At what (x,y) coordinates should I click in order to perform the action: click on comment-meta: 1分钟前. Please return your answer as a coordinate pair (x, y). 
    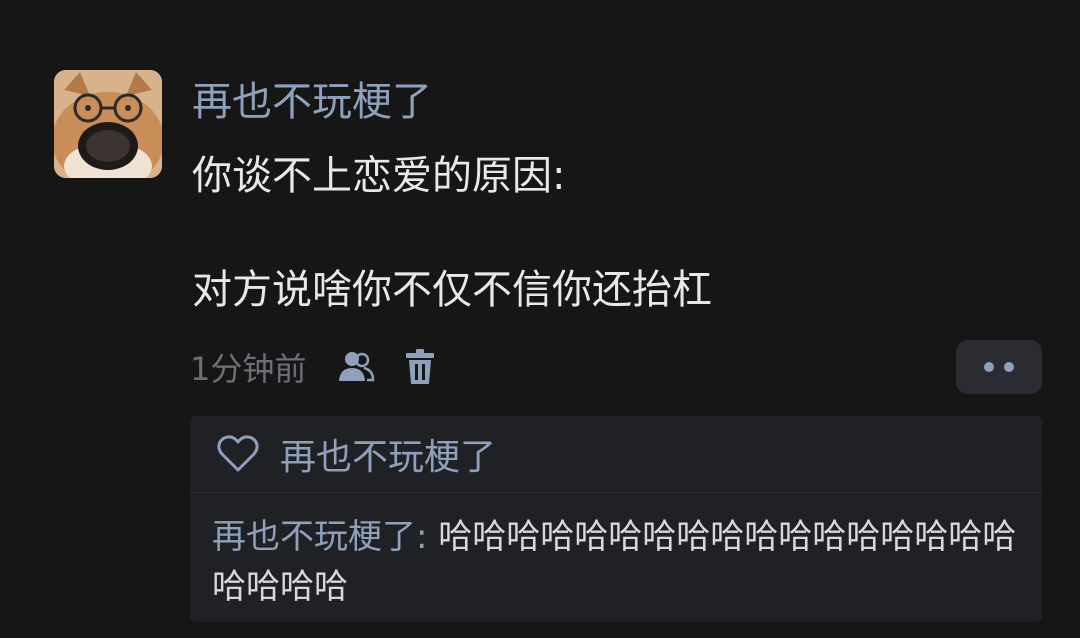
    Looking at the image, I should click on (326, 367).